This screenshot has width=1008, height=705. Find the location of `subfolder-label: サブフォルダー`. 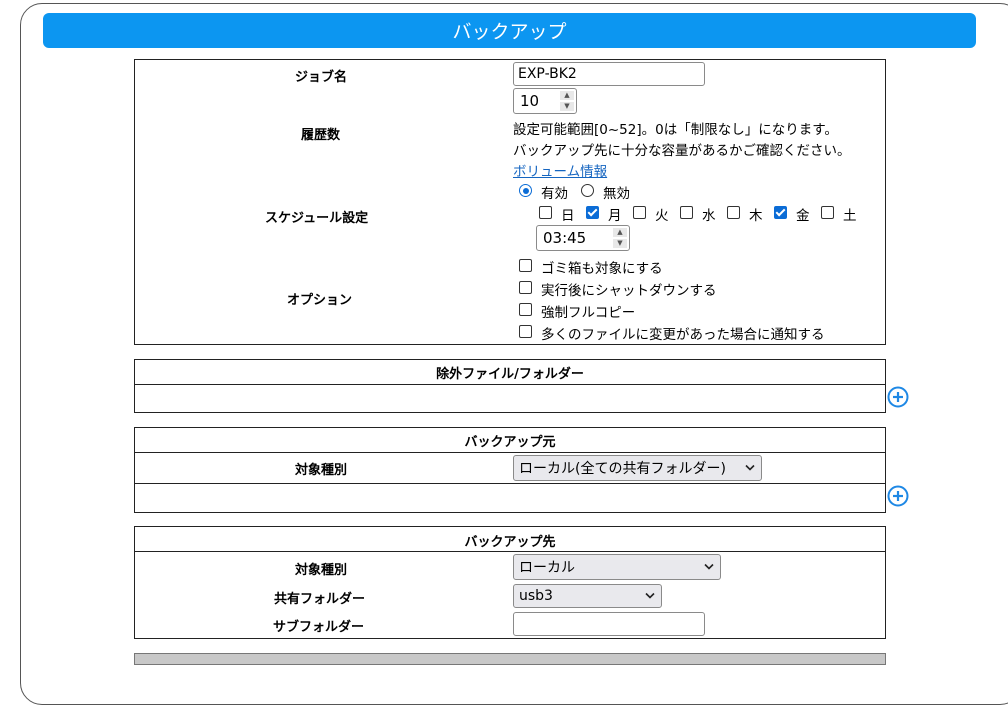

subfolder-label: サブフォルダー is located at coordinates (319, 627).